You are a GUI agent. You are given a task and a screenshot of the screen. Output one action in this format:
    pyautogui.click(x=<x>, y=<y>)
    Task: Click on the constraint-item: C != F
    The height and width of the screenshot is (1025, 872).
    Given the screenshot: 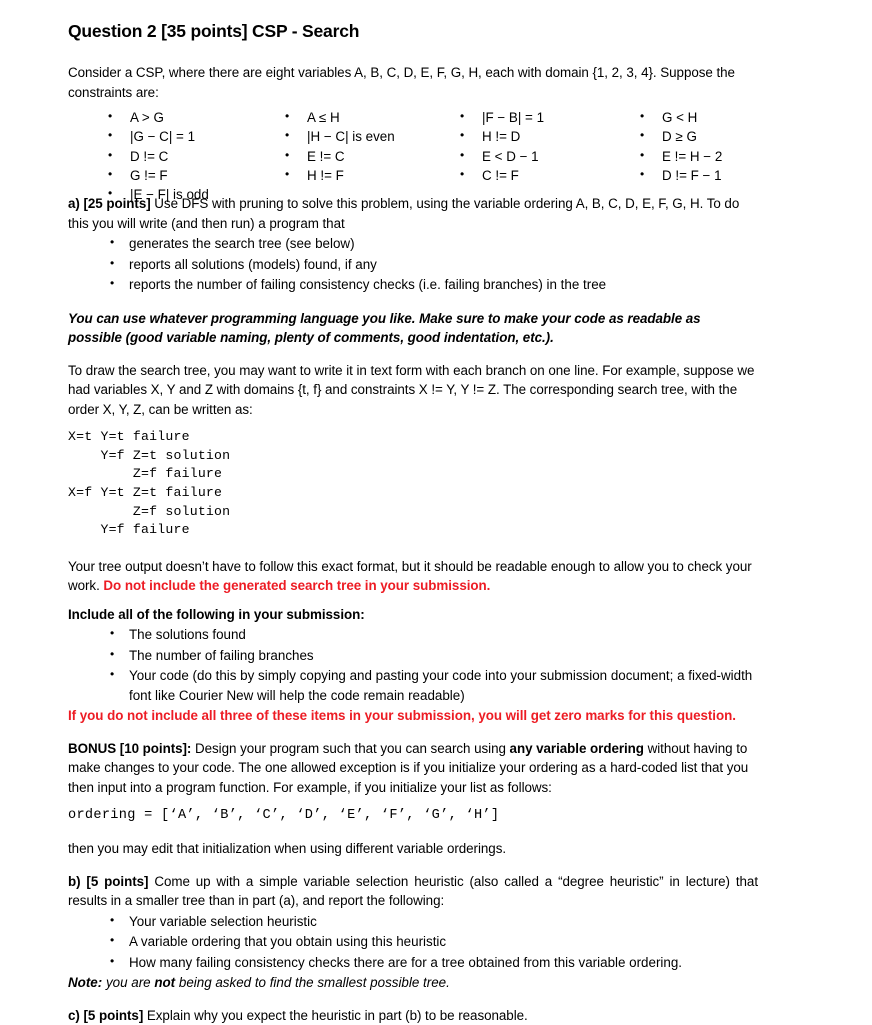 What is the action you would take?
    pyautogui.click(x=502, y=175)
    